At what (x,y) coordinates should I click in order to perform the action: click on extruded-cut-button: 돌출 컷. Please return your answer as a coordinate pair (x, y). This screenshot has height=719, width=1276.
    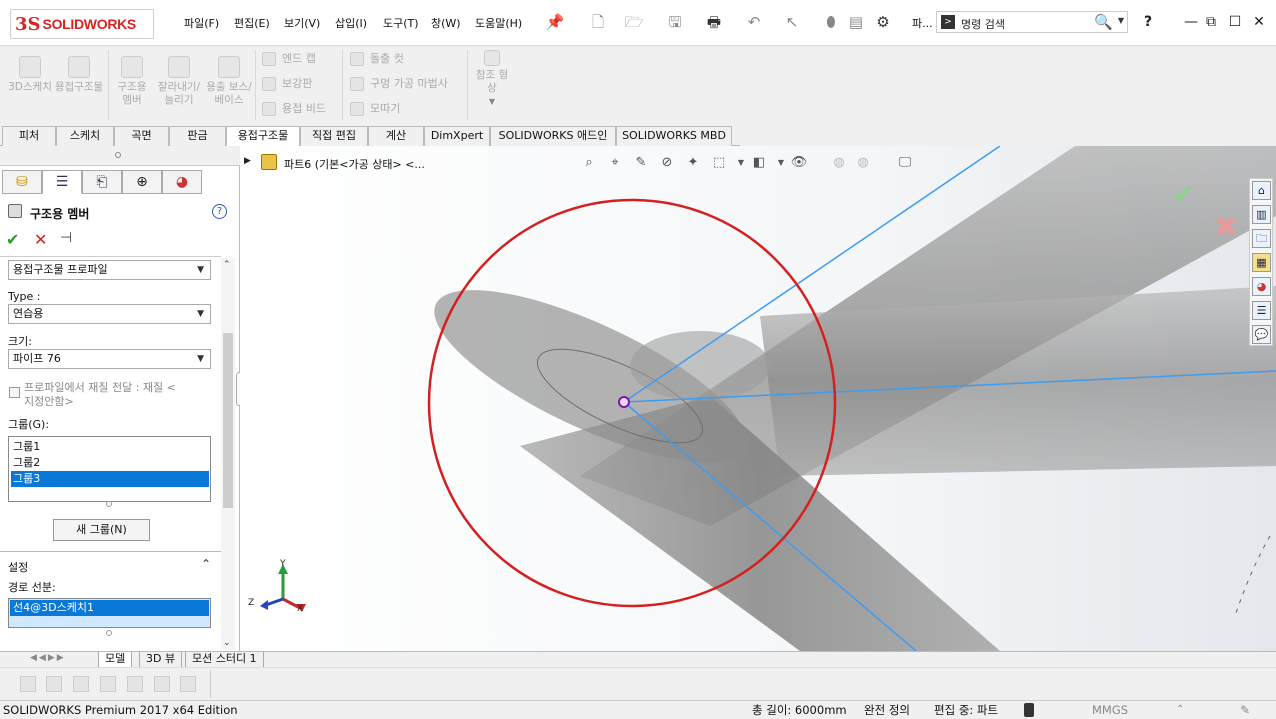
    Looking at the image, I should click on (377, 58).